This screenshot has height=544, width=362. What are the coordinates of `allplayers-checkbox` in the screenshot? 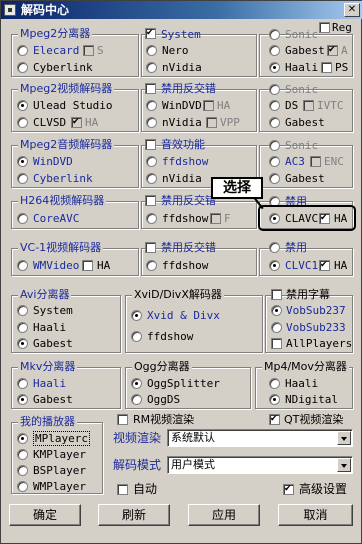 It's located at (276, 343).